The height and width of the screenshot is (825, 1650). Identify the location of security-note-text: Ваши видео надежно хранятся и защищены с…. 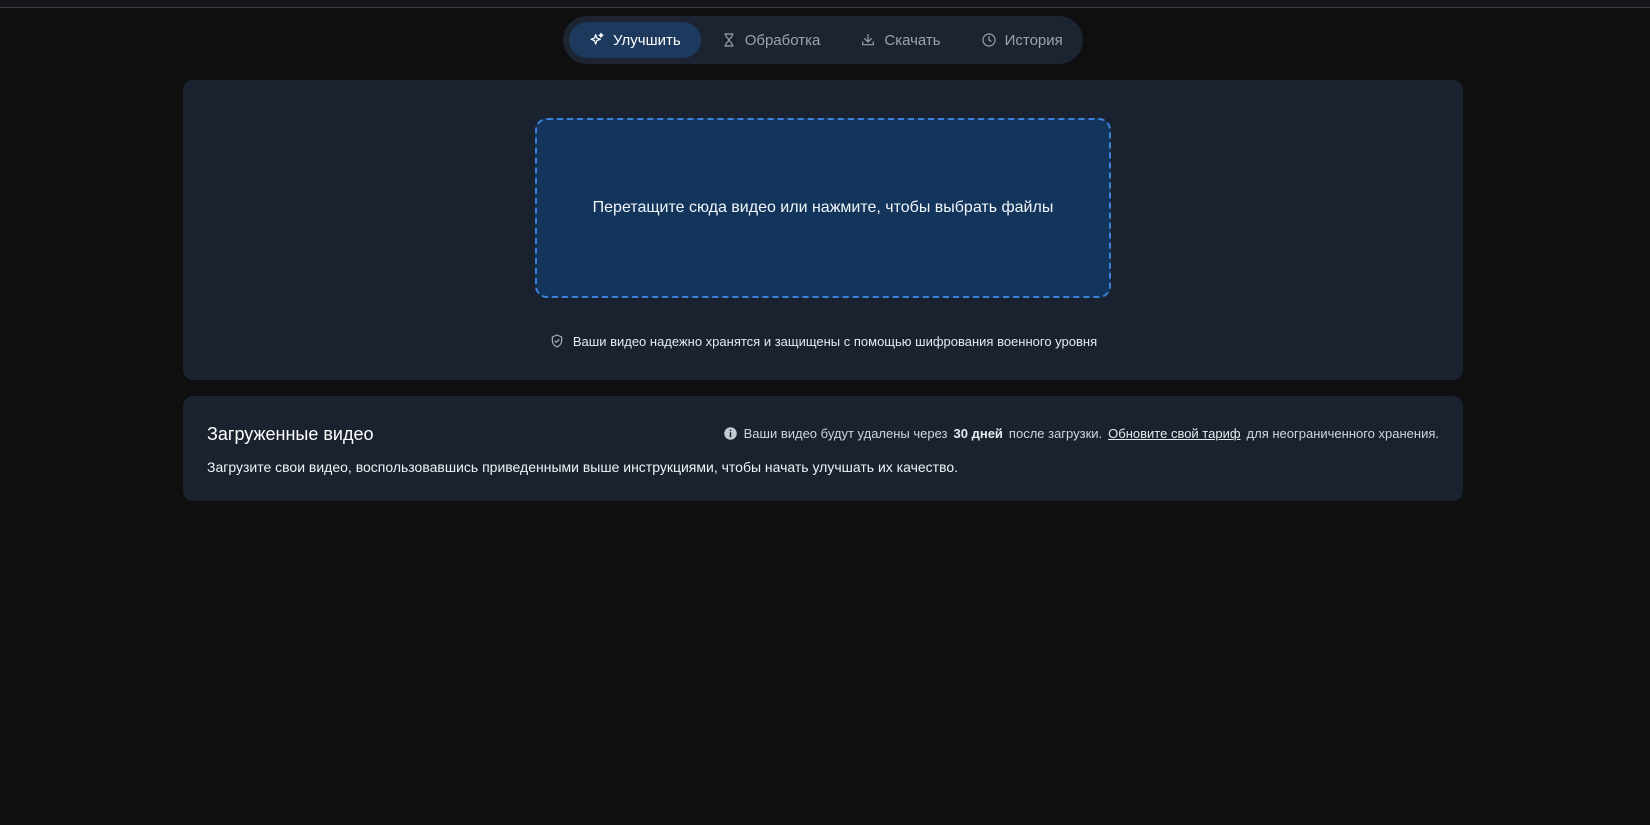
(835, 341).